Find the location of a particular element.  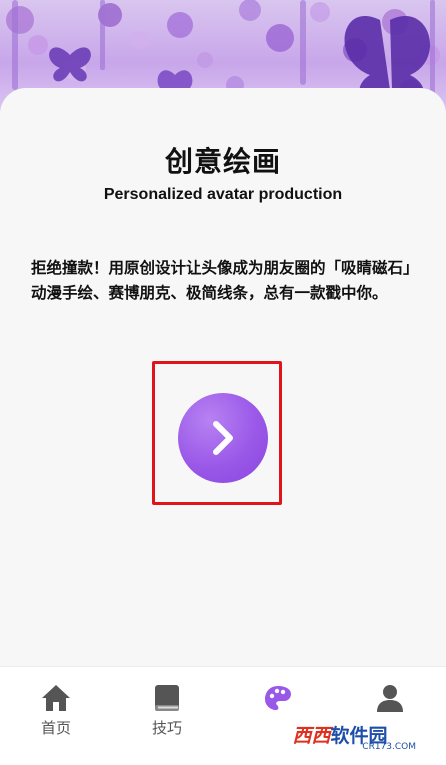

page-title: 创意绘画 is located at coordinates (222, 161).